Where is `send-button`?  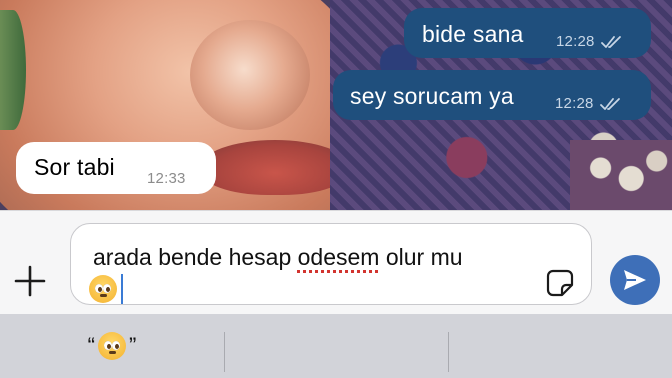
send-button is located at coordinates (635, 280).